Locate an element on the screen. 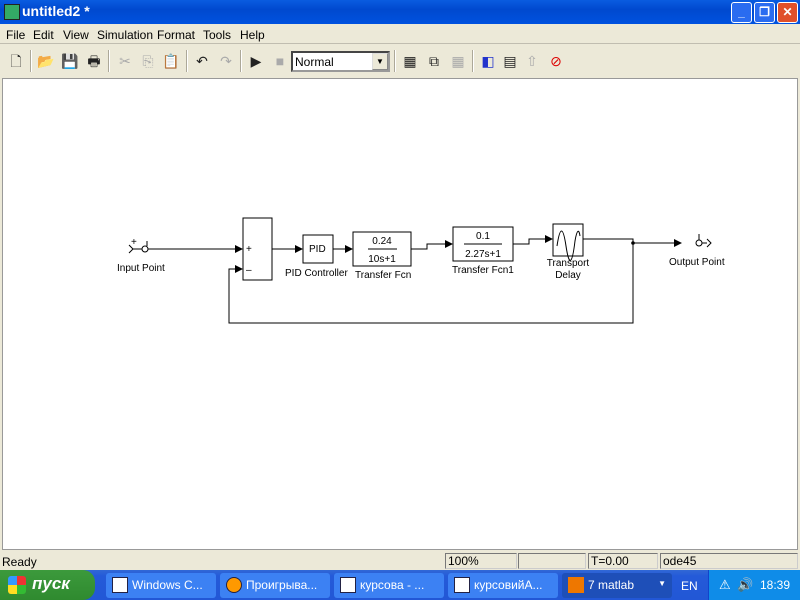 This screenshot has width=800, height=600. media-player-icon is located at coordinates (234, 585).